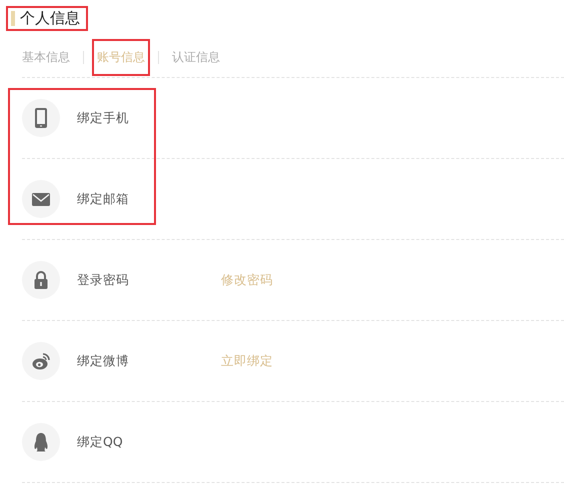 This screenshot has width=564, height=487. Describe the element at coordinates (41, 118) in the screenshot. I see `phone-icon` at that location.